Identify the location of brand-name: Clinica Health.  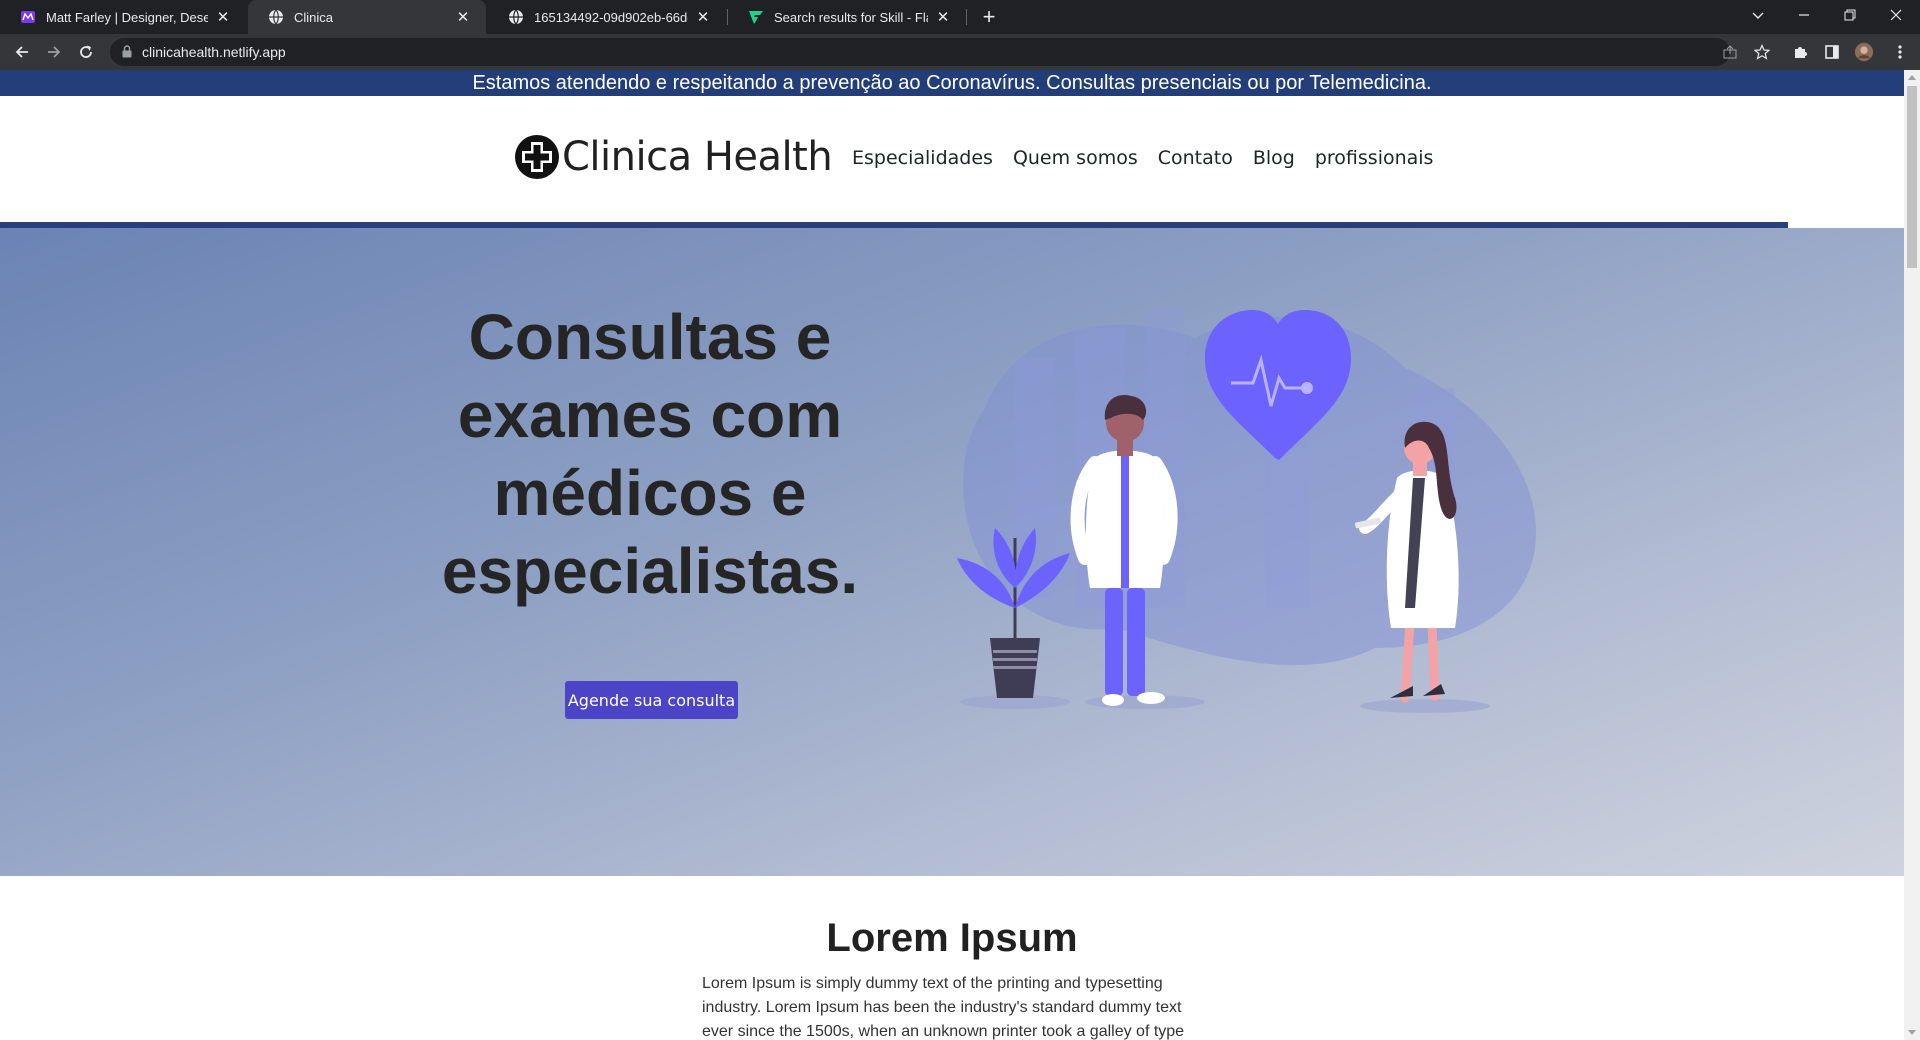
(697, 157).